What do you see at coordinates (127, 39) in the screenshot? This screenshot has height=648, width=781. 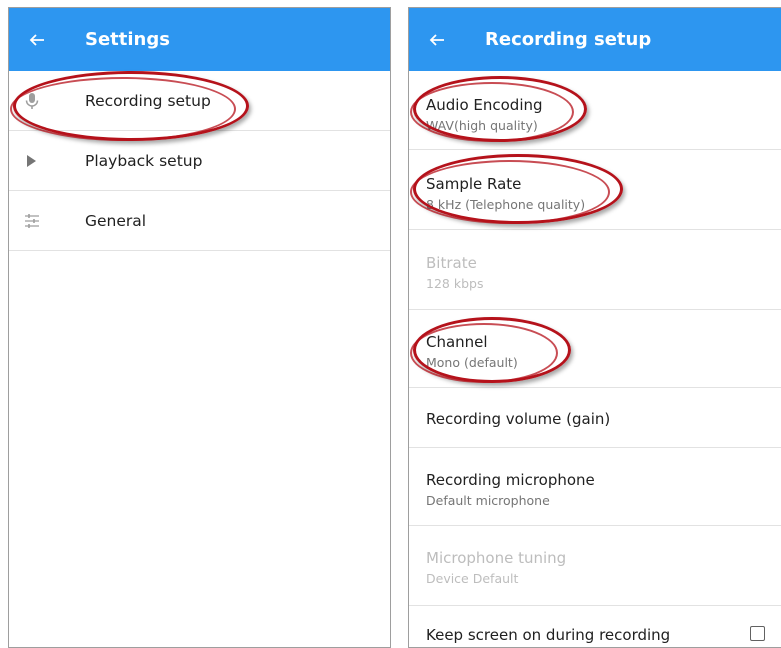 I see `page-title: Settings` at bounding box center [127, 39].